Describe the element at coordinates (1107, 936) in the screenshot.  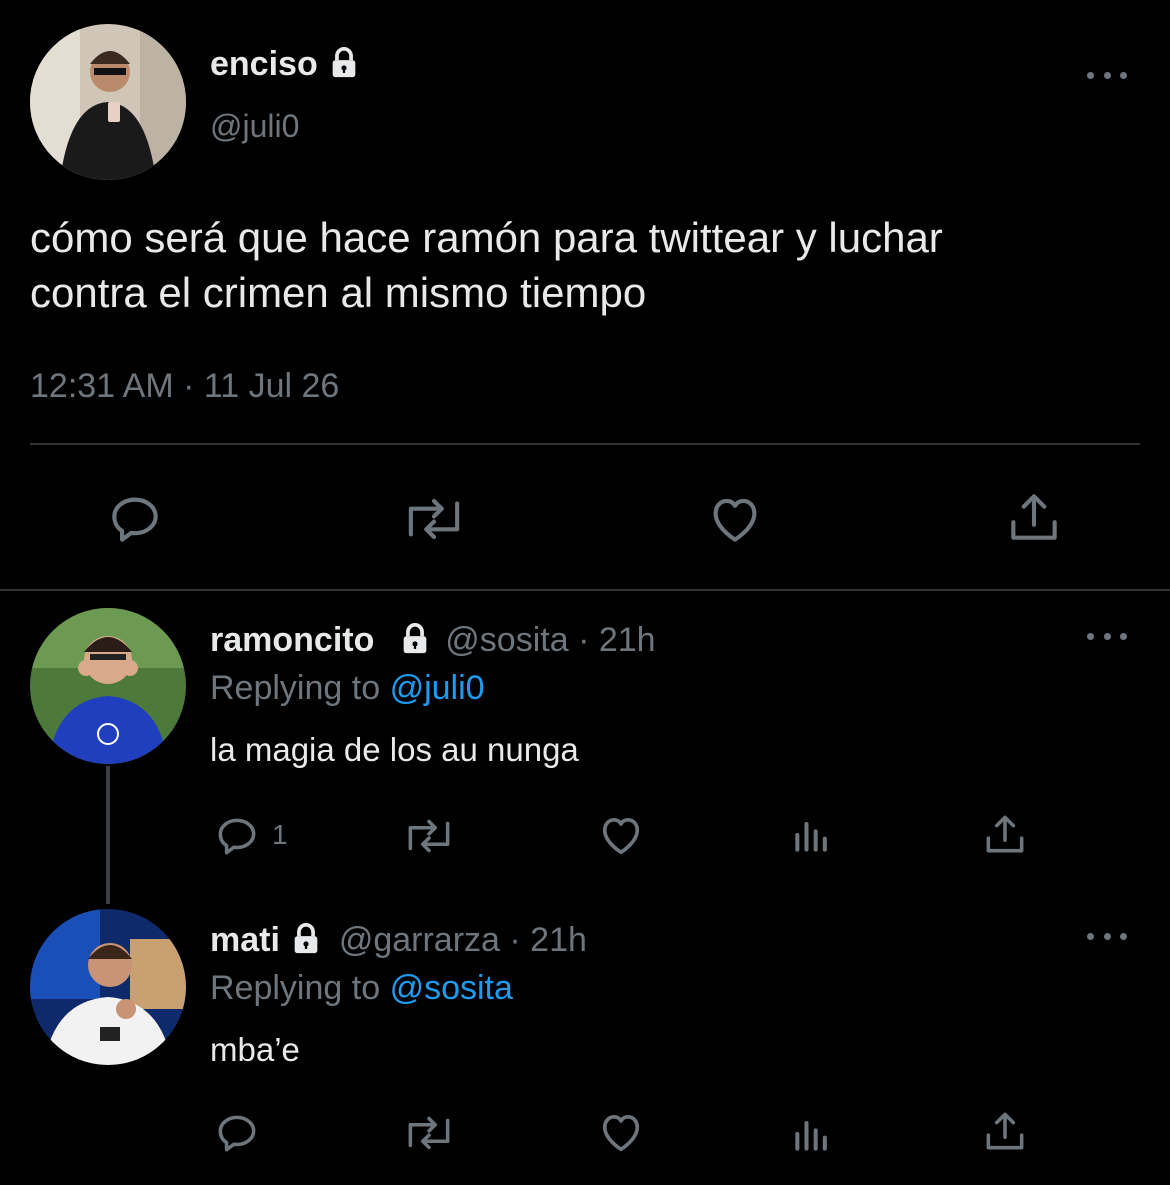
I see `reply-2-more-icon` at that location.